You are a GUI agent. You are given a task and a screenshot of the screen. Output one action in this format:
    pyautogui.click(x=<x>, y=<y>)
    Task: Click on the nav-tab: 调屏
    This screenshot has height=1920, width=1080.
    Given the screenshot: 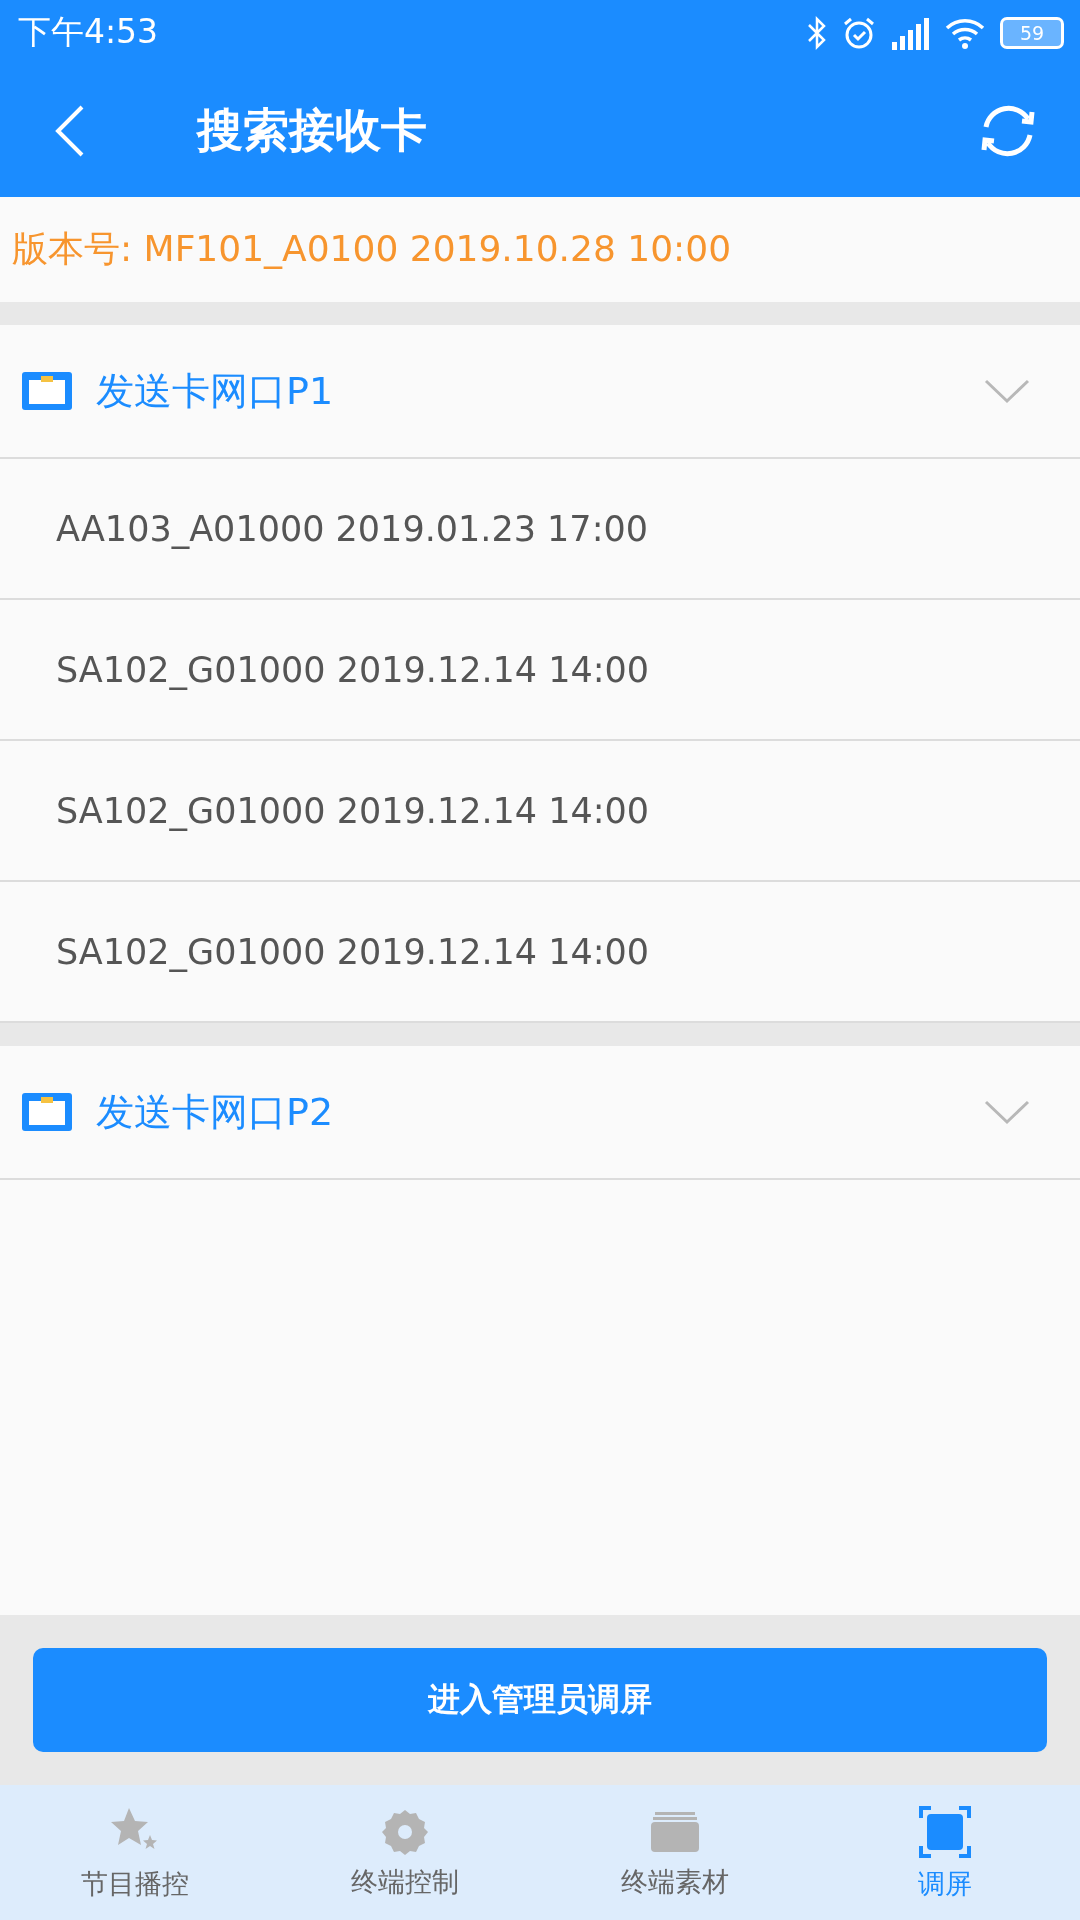 What is the action you would take?
    pyautogui.click(x=945, y=1852)
    